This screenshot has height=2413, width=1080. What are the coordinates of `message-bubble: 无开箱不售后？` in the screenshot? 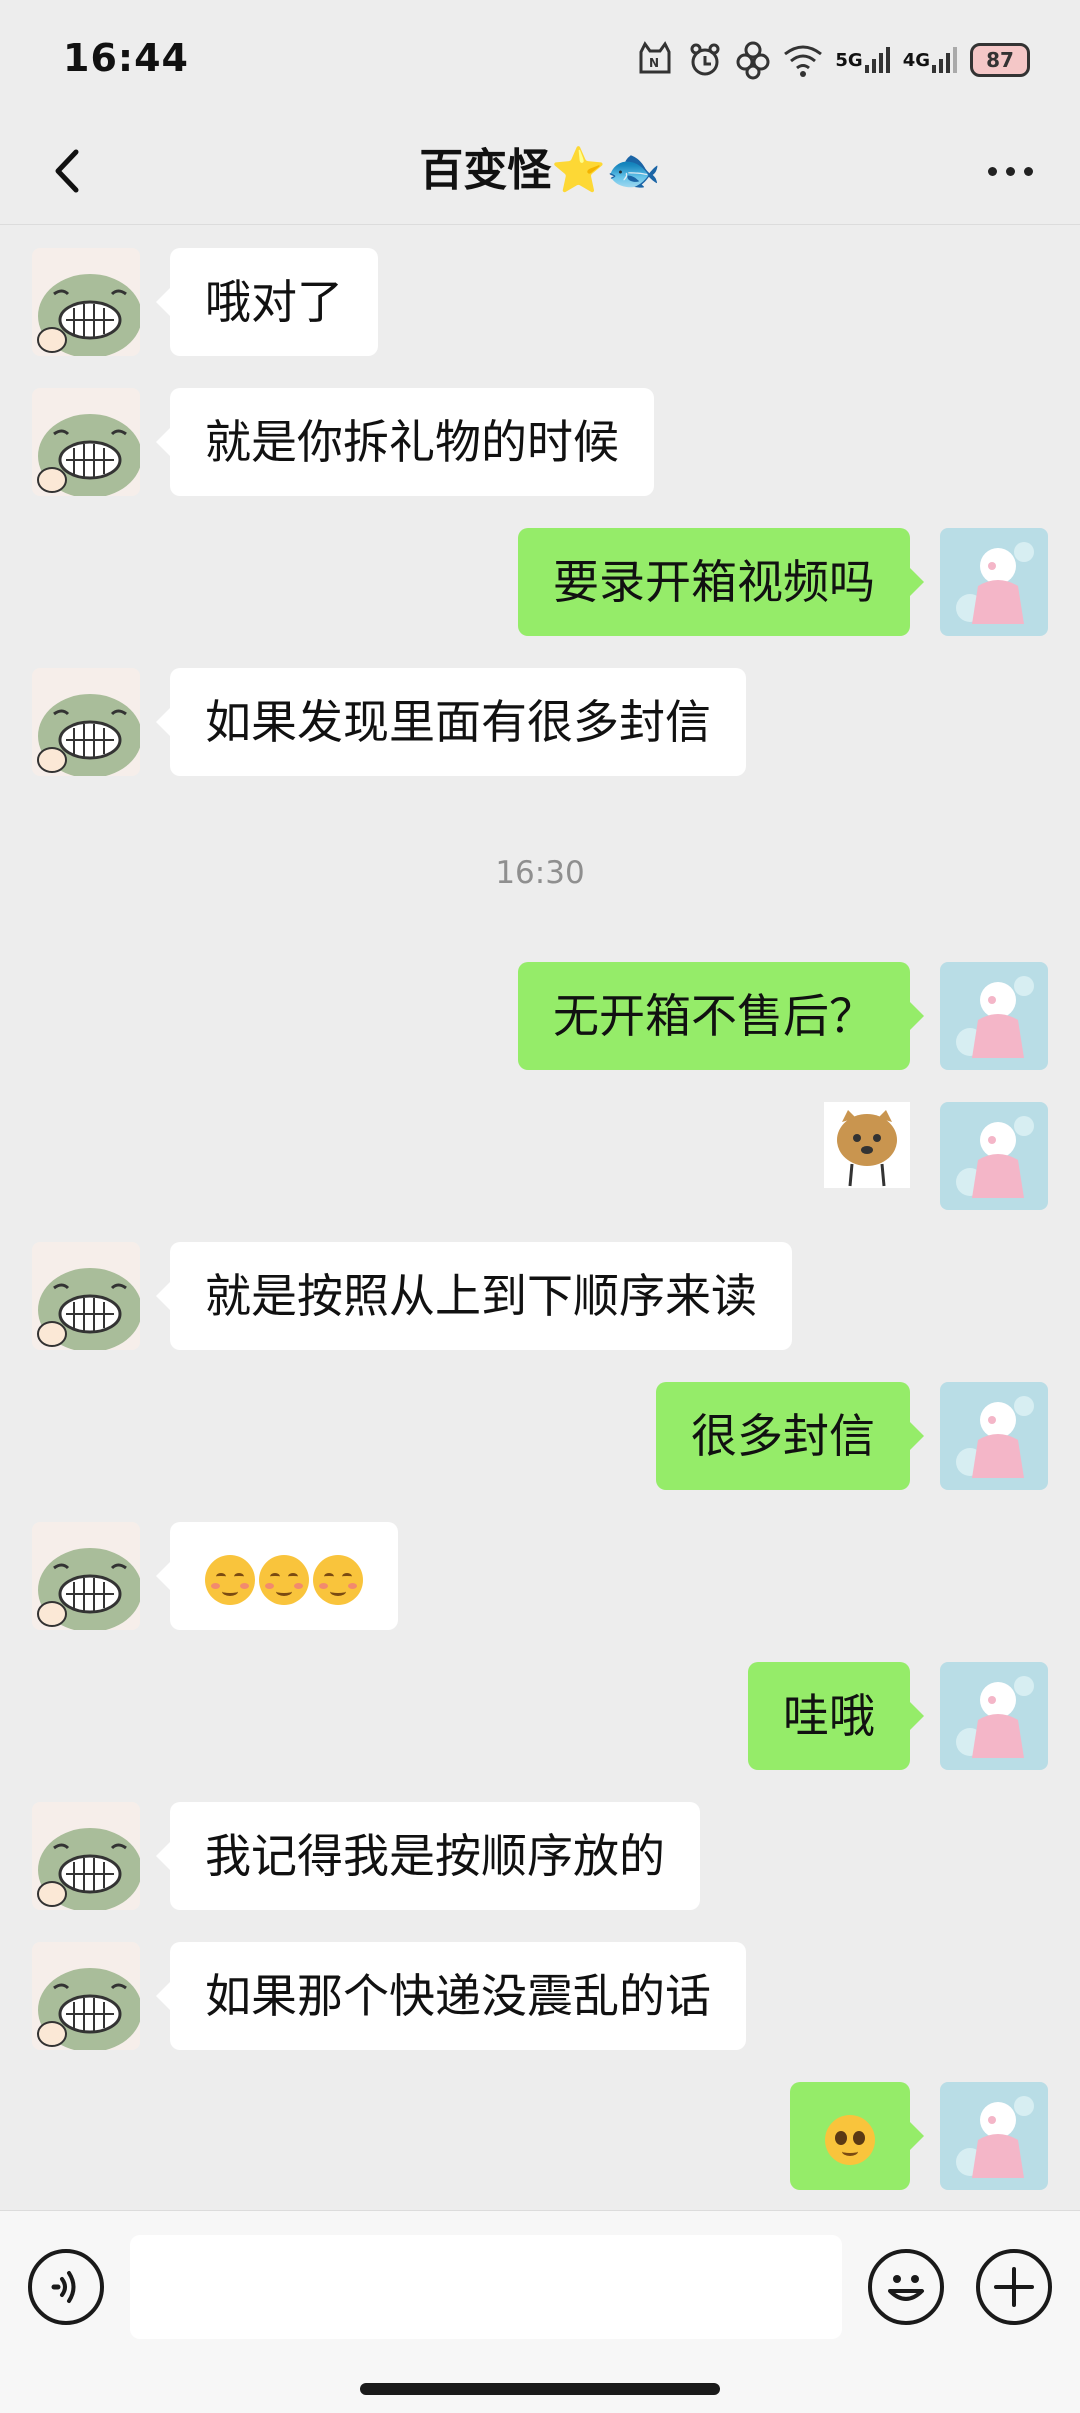 It's located at (721, 1016).